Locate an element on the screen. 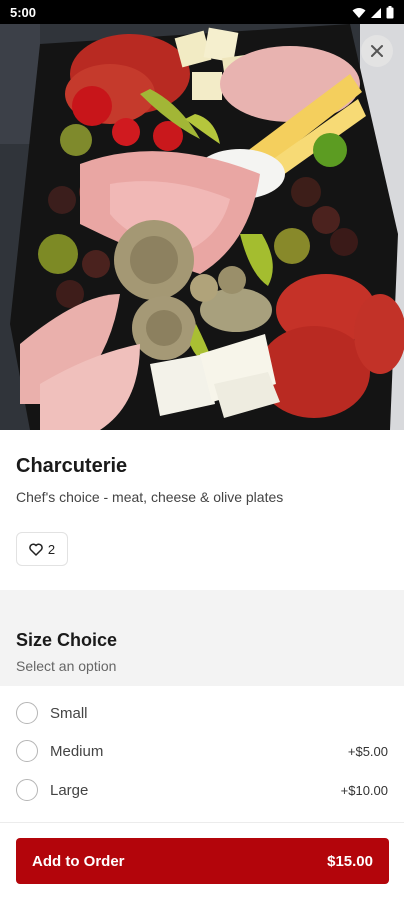  size-option-small: Small is located at coordinates (202, 713).